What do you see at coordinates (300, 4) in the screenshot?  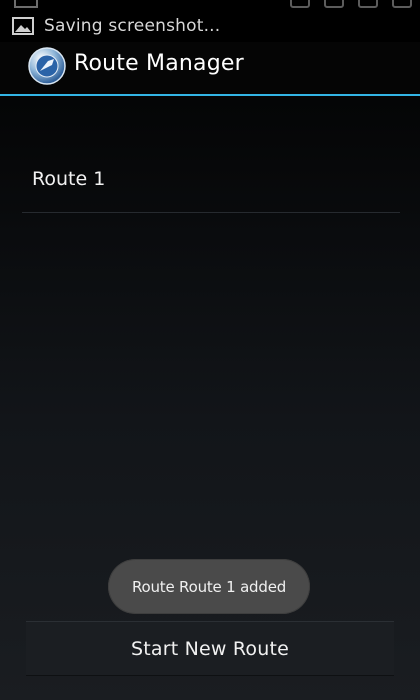 I see `signal-icon` at bounding box center [300, 4].